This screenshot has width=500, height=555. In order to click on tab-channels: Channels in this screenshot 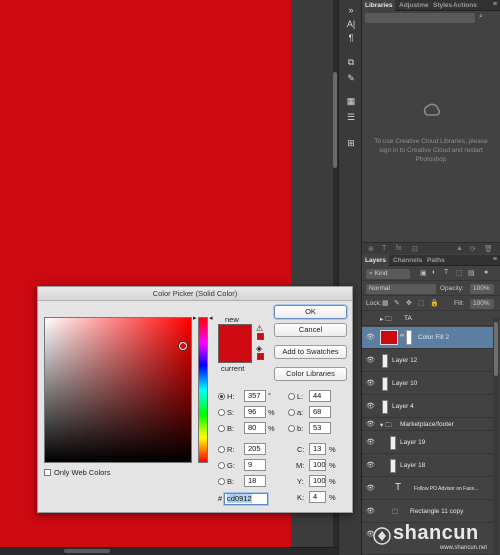, I will do `click(407, 260)`.